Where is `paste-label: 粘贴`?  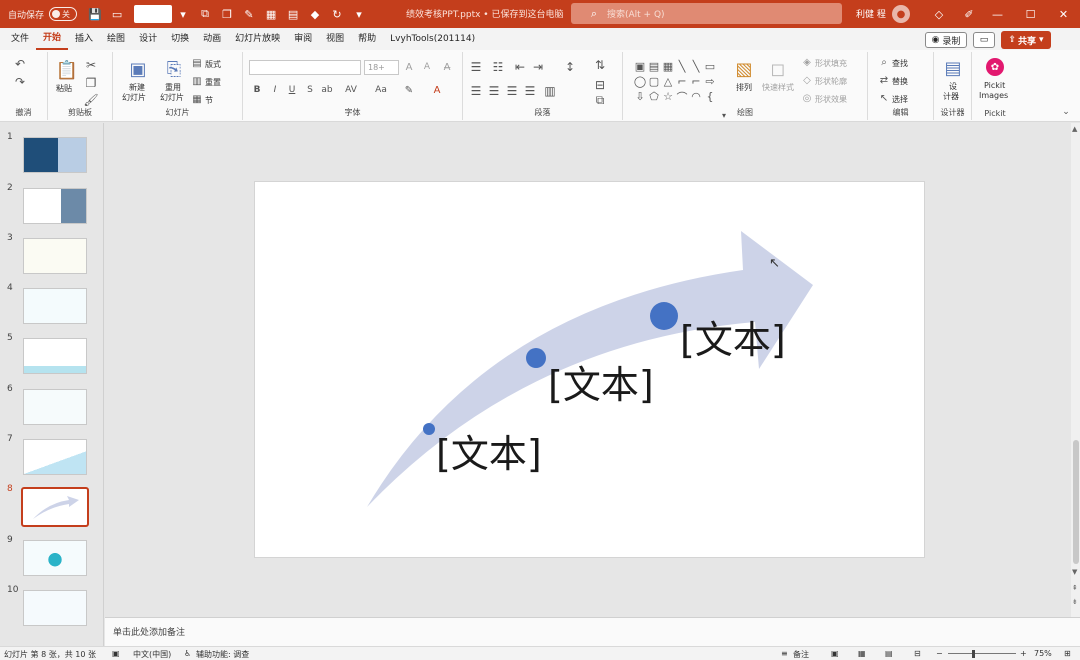
paste-label: 粘贴 is located at coordinates (64, 88).